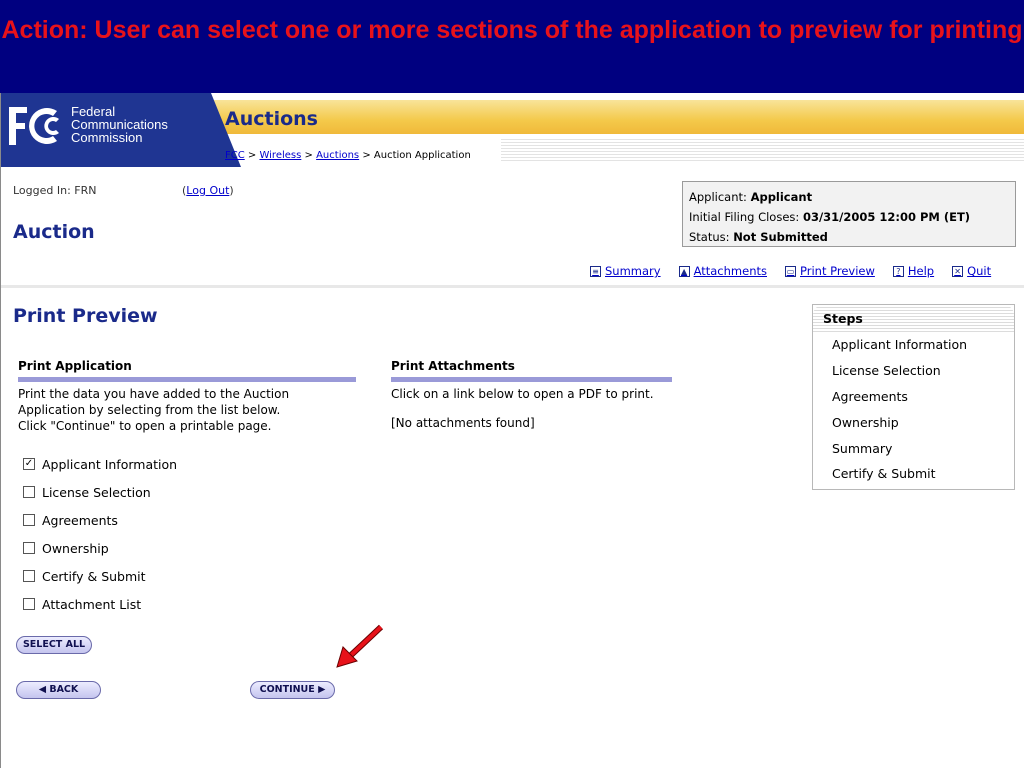 The image size is (1024, 768). Describe the element at coordinates (781, 197) in the screenshot. I see `applicant-value: Applicant` at that location.